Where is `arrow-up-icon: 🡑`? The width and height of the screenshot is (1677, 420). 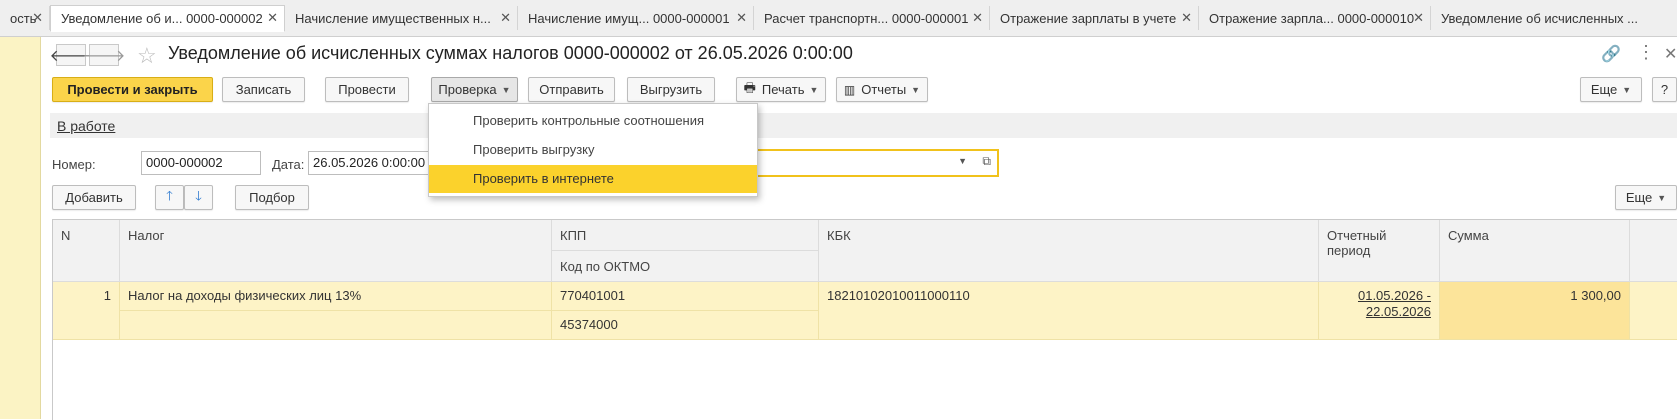
arrow-up-icon: 🡑 is located at coordinates (169, 195).